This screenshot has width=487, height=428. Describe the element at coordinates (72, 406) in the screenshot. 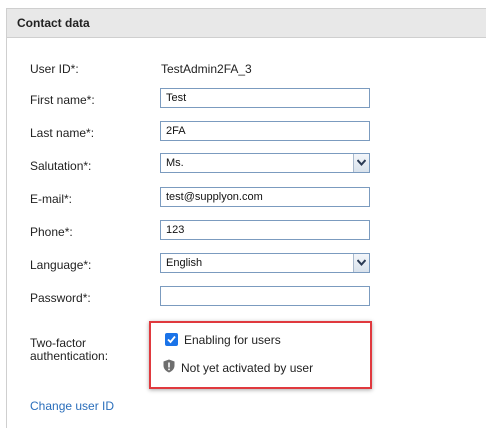

I see `change-user-id-link: Change user ID` at that location.